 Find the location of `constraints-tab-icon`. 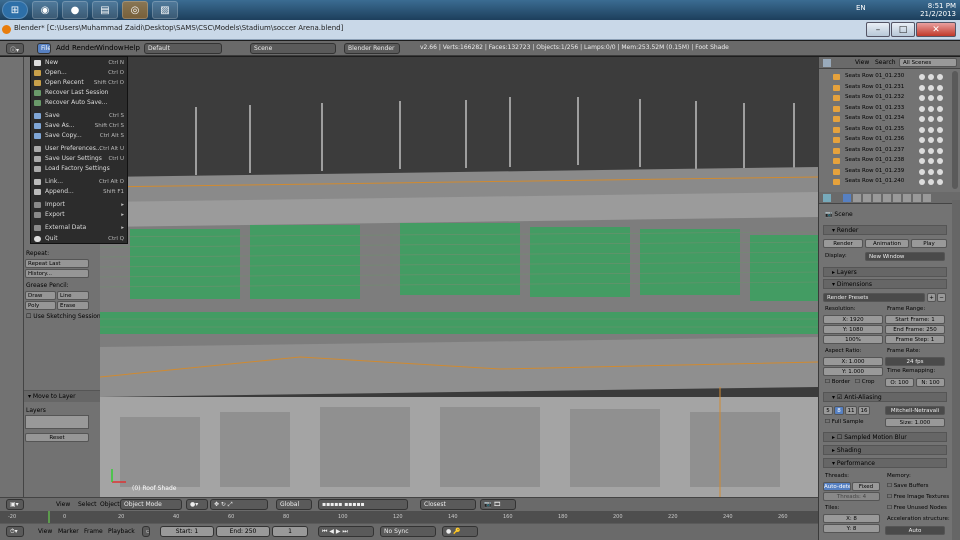

constraints-tab-icon is located at coordinates (887, 198).